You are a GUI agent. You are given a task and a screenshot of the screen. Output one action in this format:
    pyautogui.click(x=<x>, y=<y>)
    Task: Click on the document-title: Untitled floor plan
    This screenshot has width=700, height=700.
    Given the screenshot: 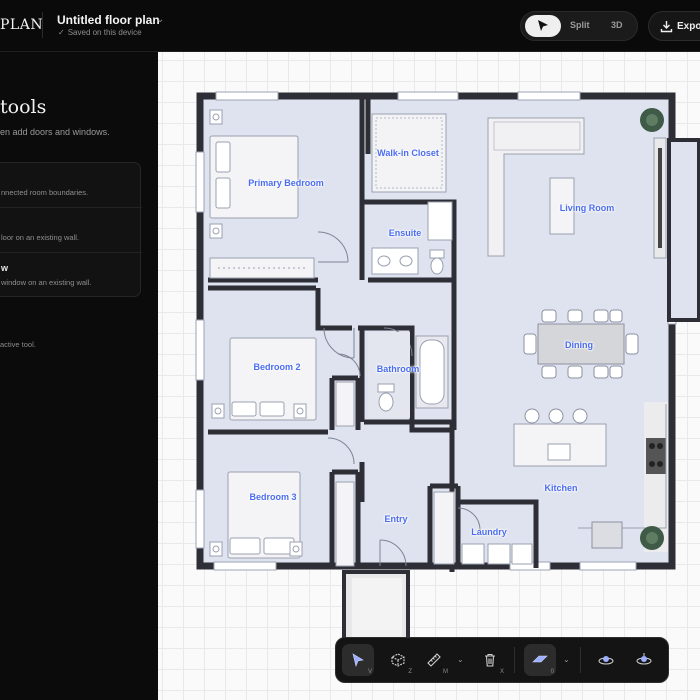 What is the action you would take?
    pyautogui.click(x=108, y=20)
    